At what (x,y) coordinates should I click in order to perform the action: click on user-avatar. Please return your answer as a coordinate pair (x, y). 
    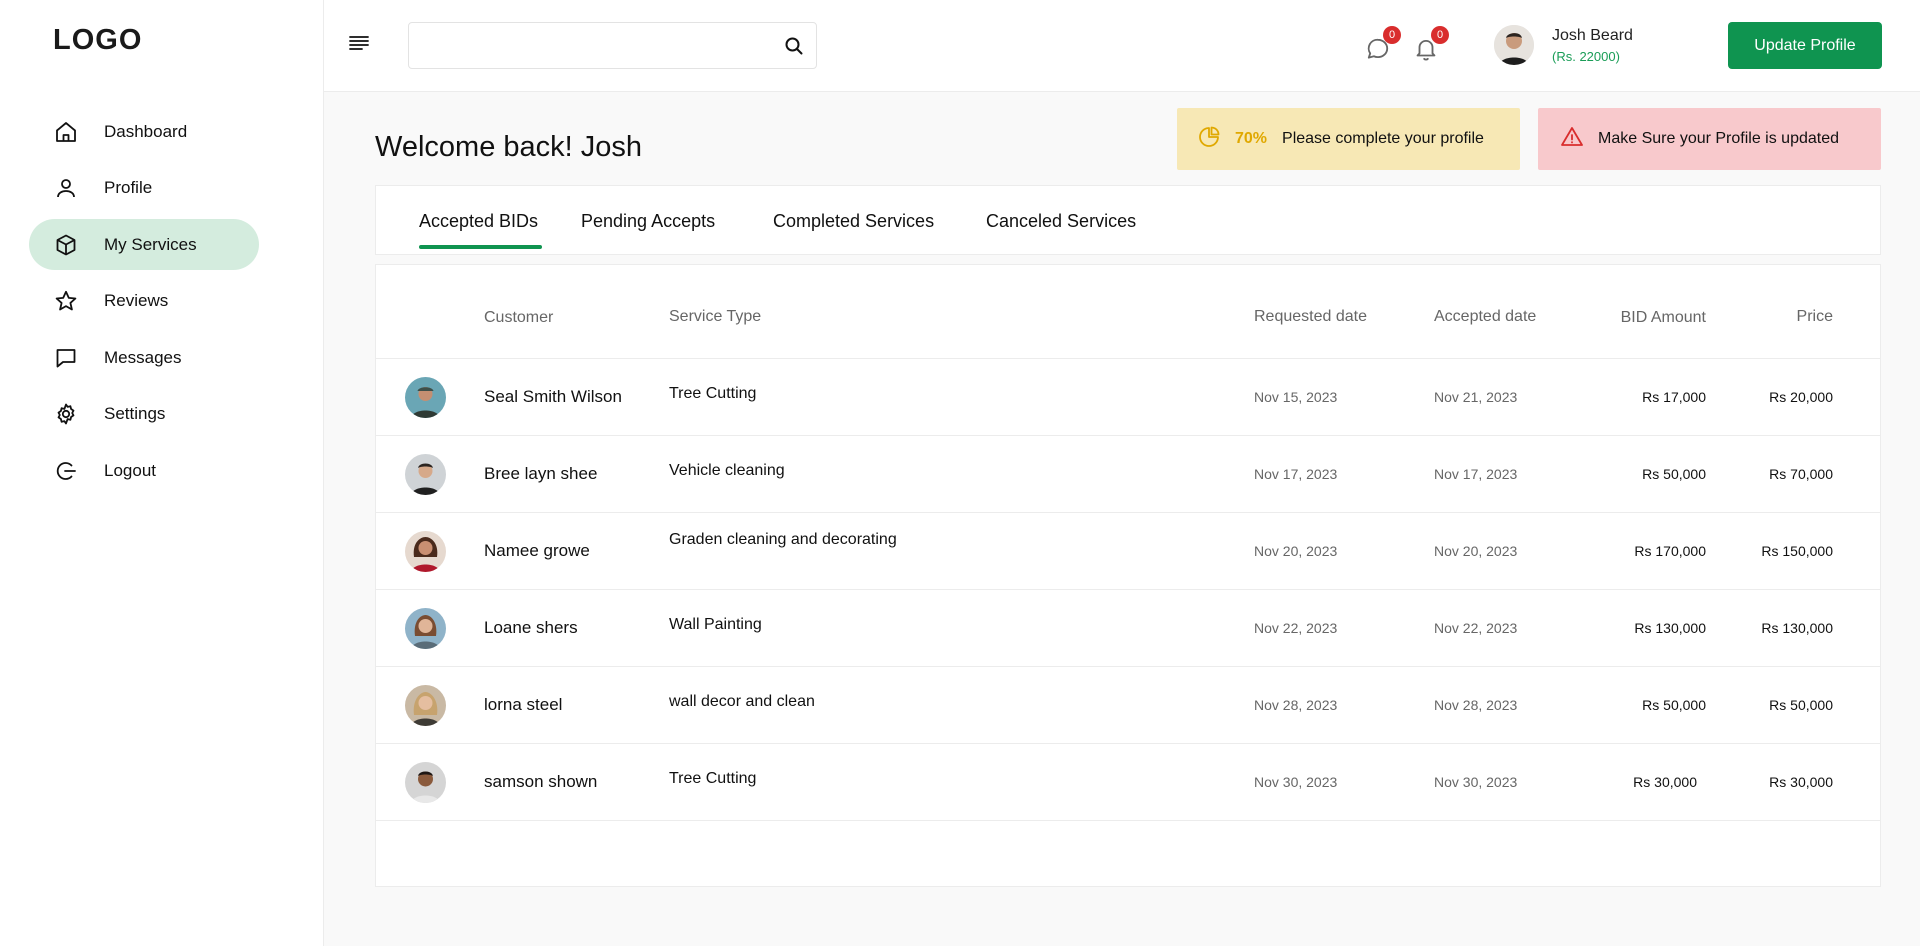
    Looking at the image, I should click on (1514, 45).